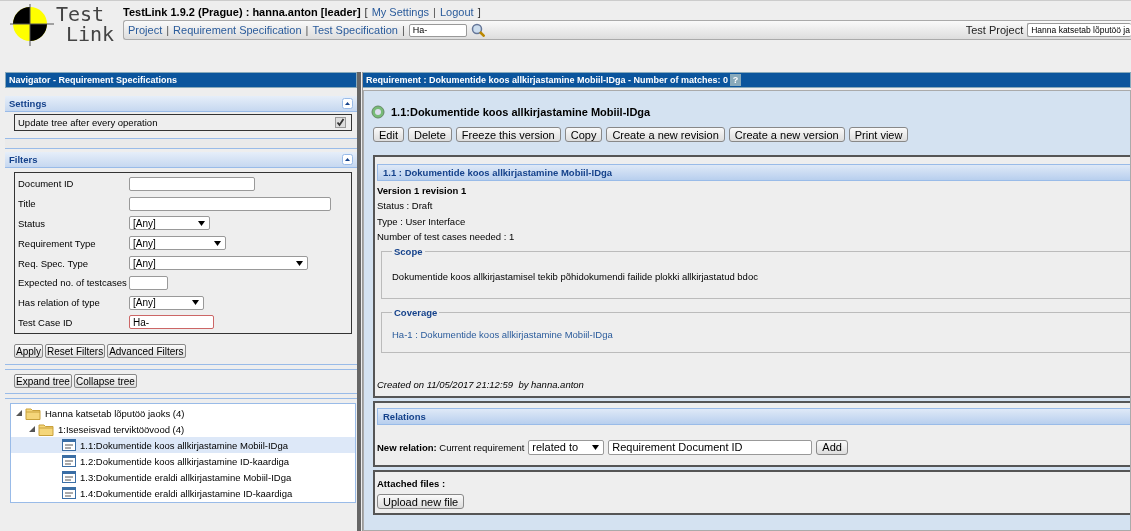 This screenshot has width=1131, height=531. Describe the element at coordinates (28, 103) in the screenshot. I see `section-title: Settings` at that location.